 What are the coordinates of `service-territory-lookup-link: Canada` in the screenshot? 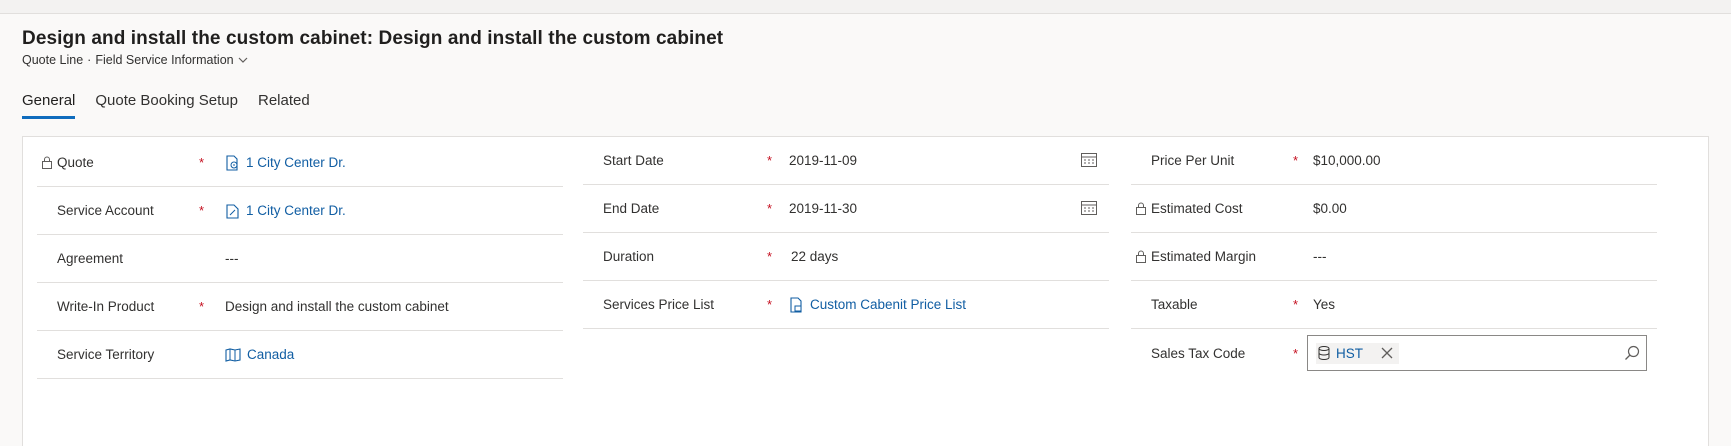 It's located at (259, 354).